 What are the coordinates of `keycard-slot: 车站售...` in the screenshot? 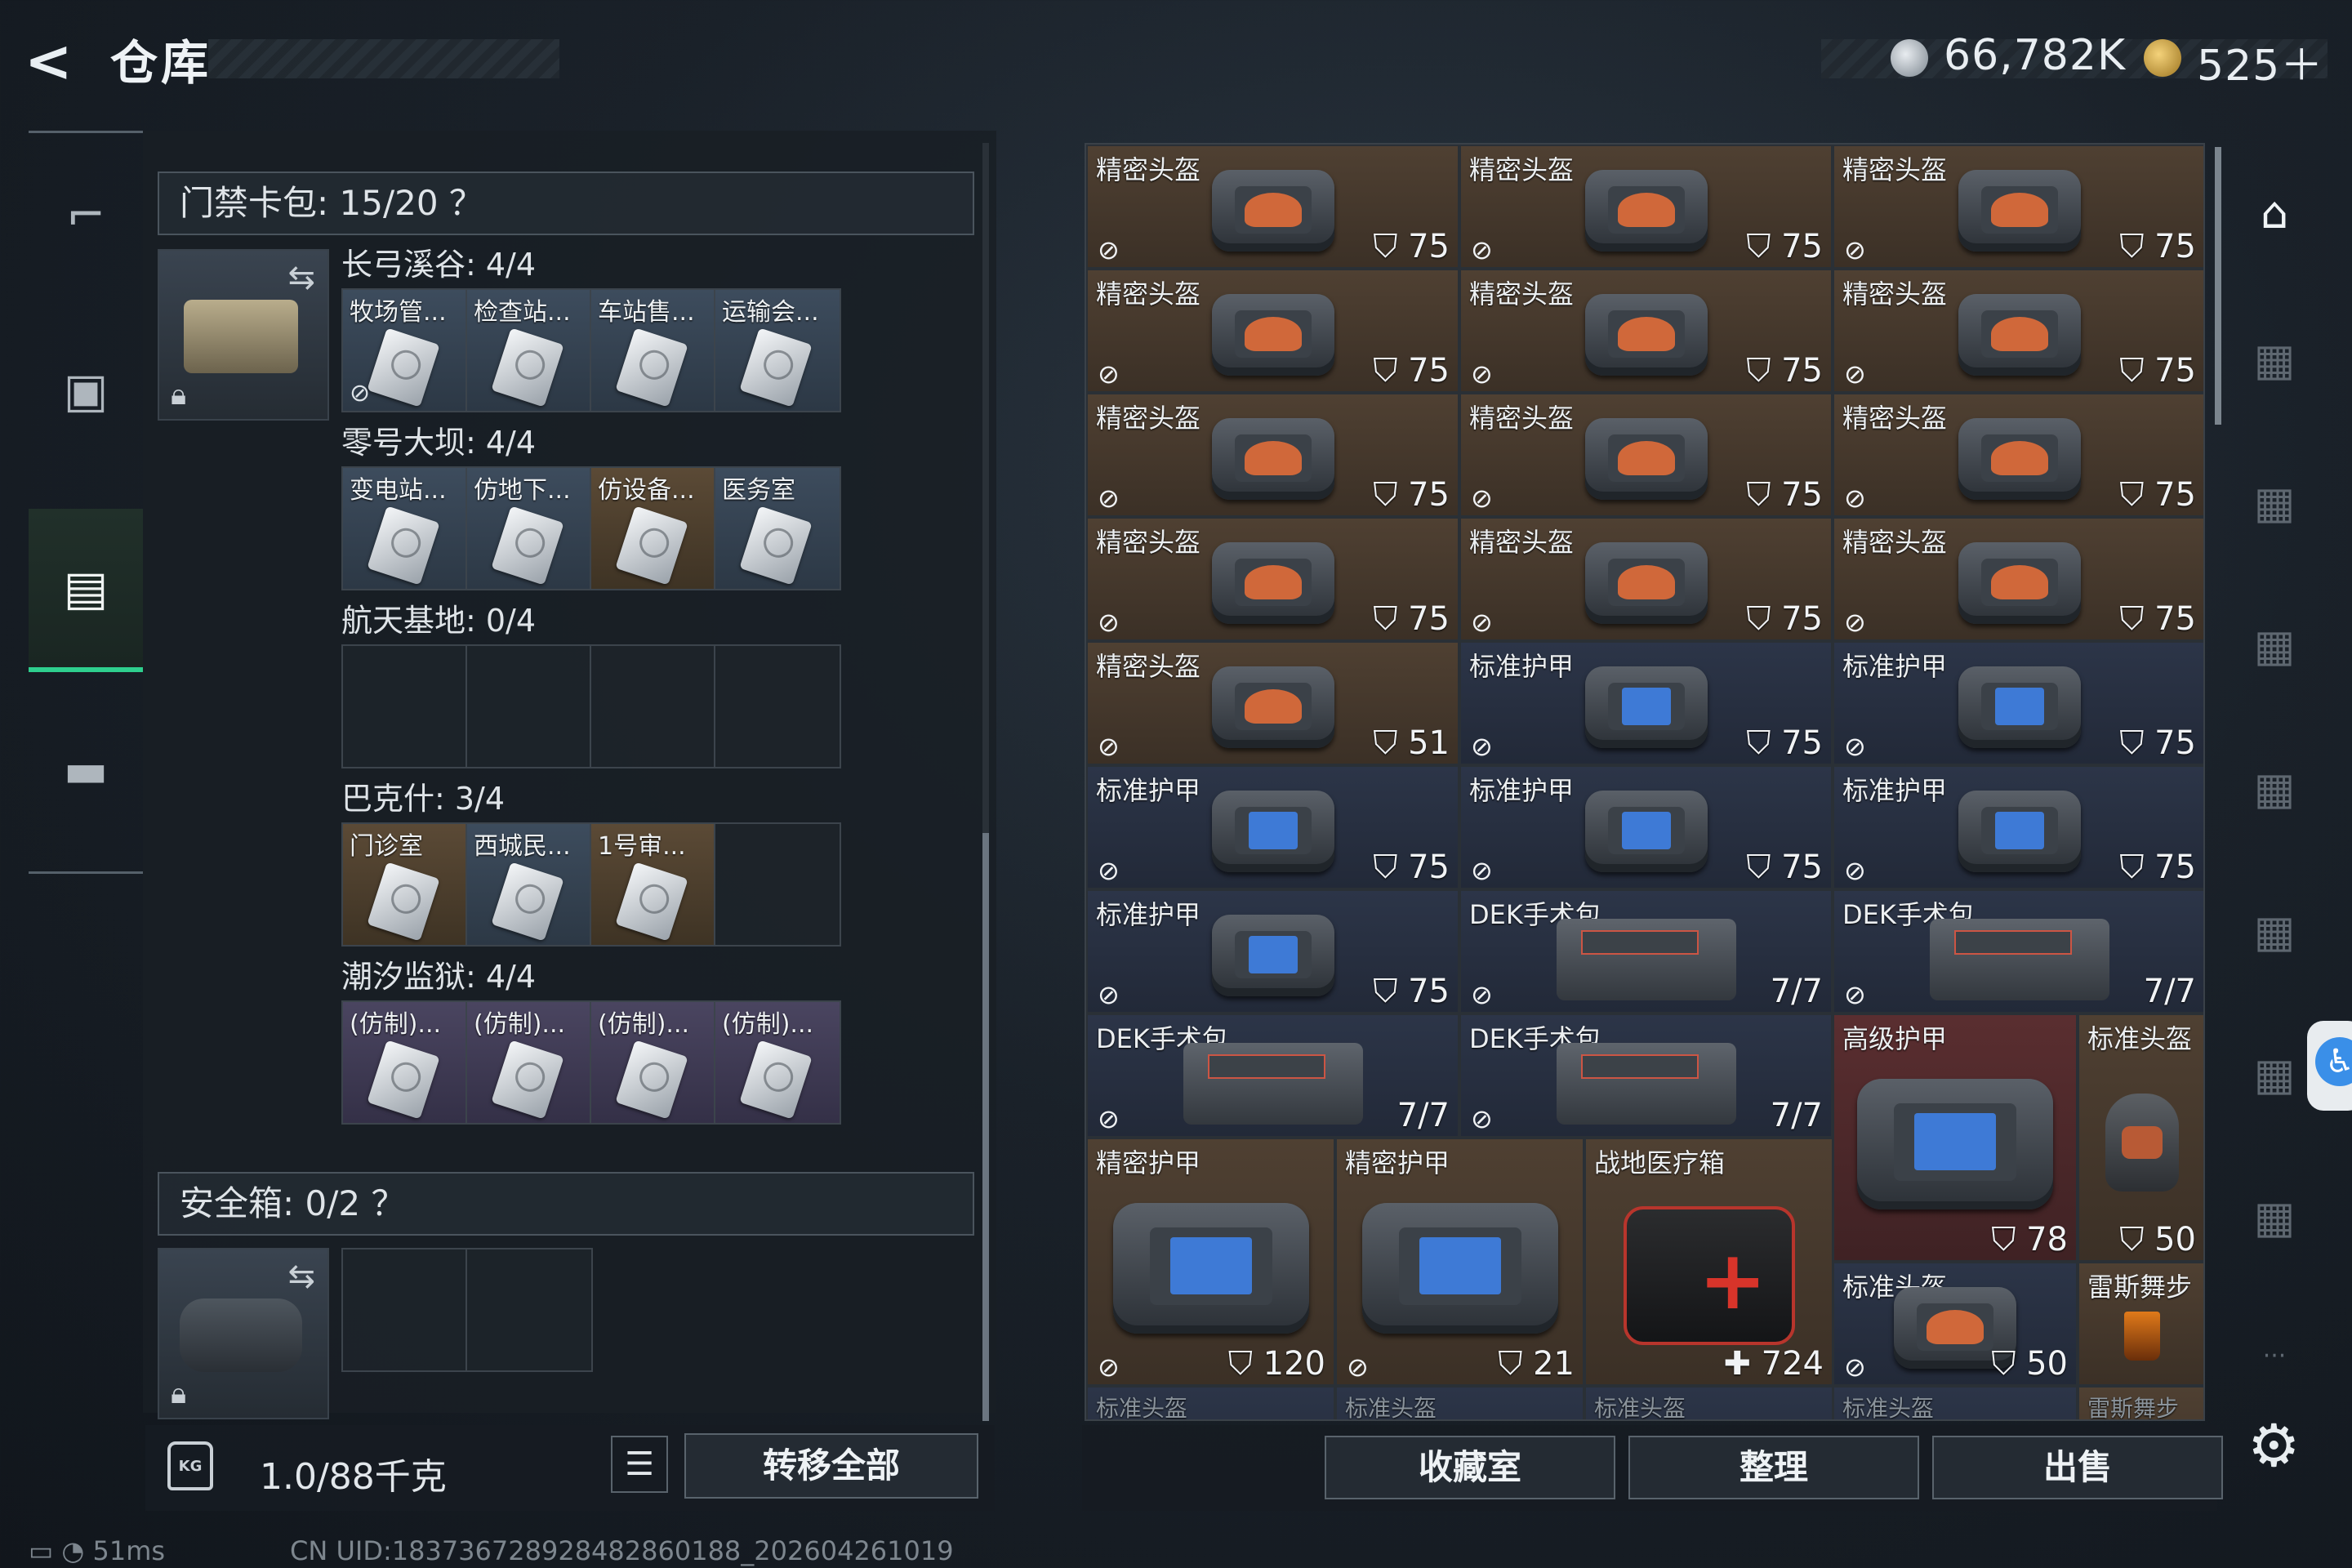 It's located at (653, 350).